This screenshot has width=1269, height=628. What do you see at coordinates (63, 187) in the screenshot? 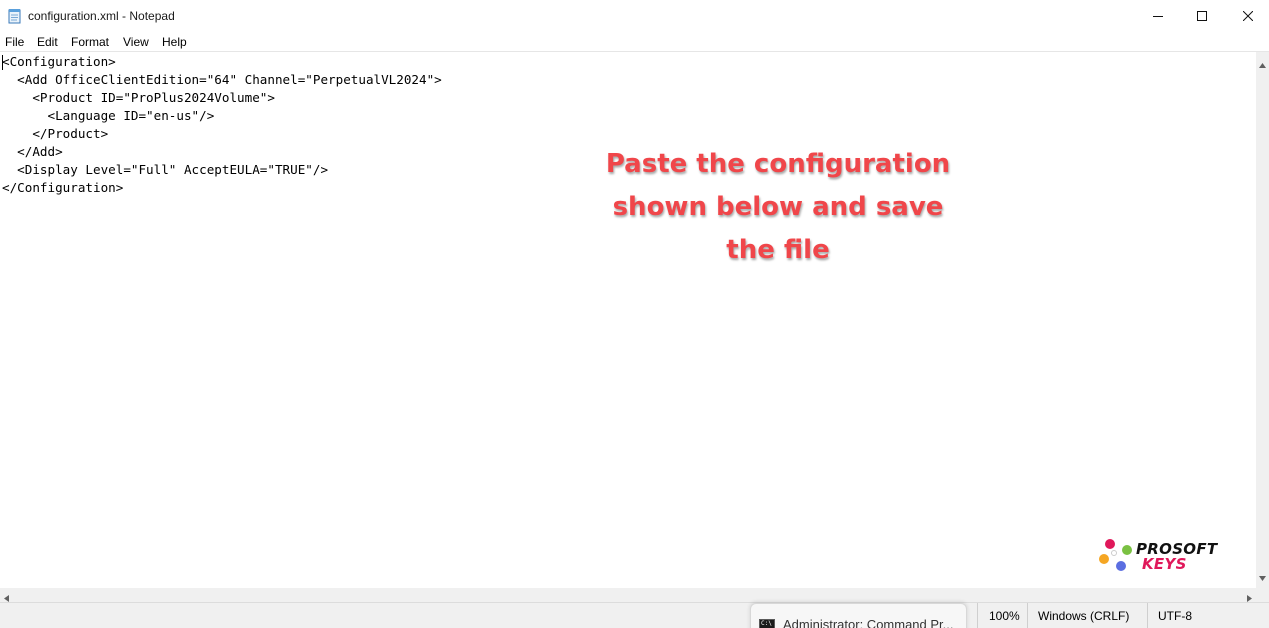
I see `code-line: </Configuration>` at bounding box center [63, 187].